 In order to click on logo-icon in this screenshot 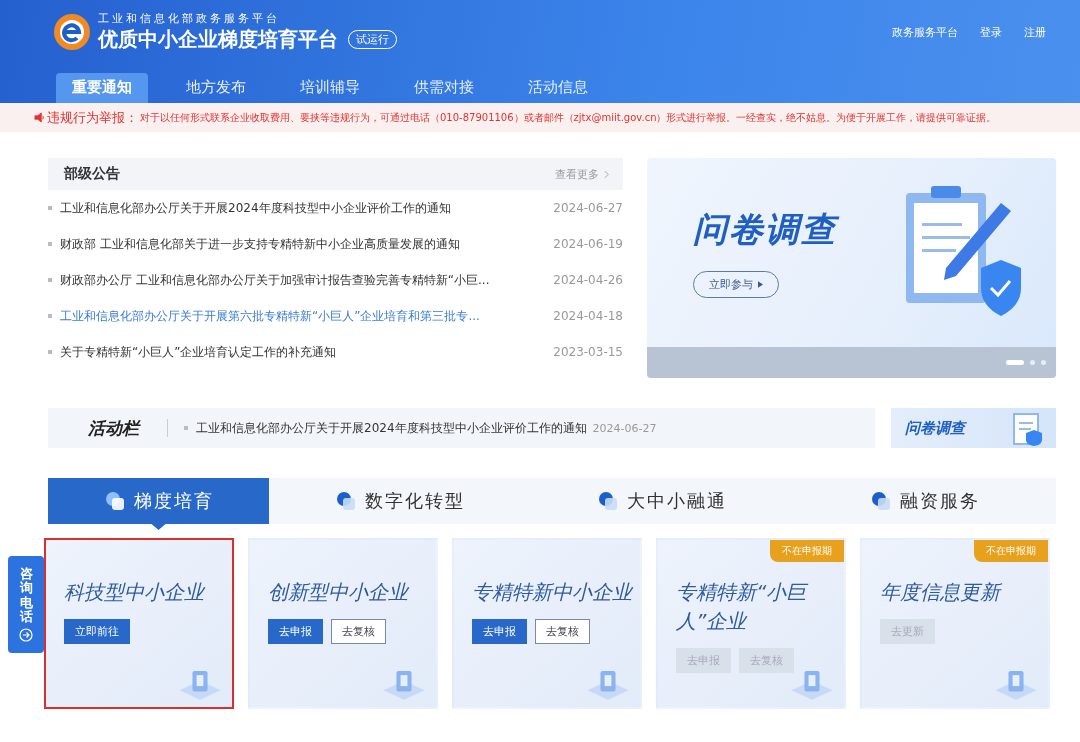, I will do `click(72, 32)`.